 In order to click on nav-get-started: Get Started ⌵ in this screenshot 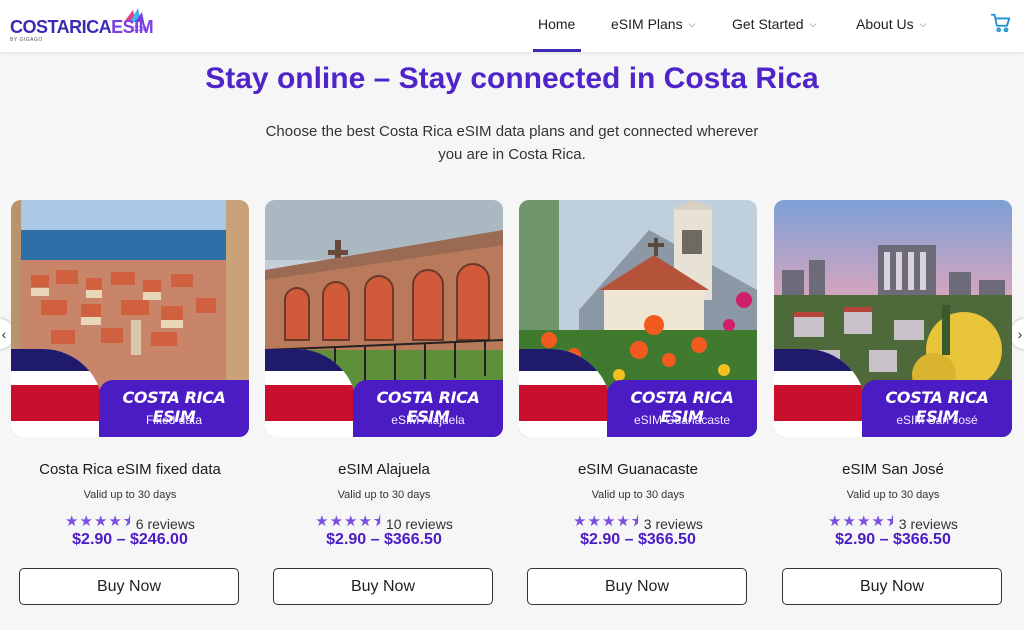, I will do `click(774, 24)`.